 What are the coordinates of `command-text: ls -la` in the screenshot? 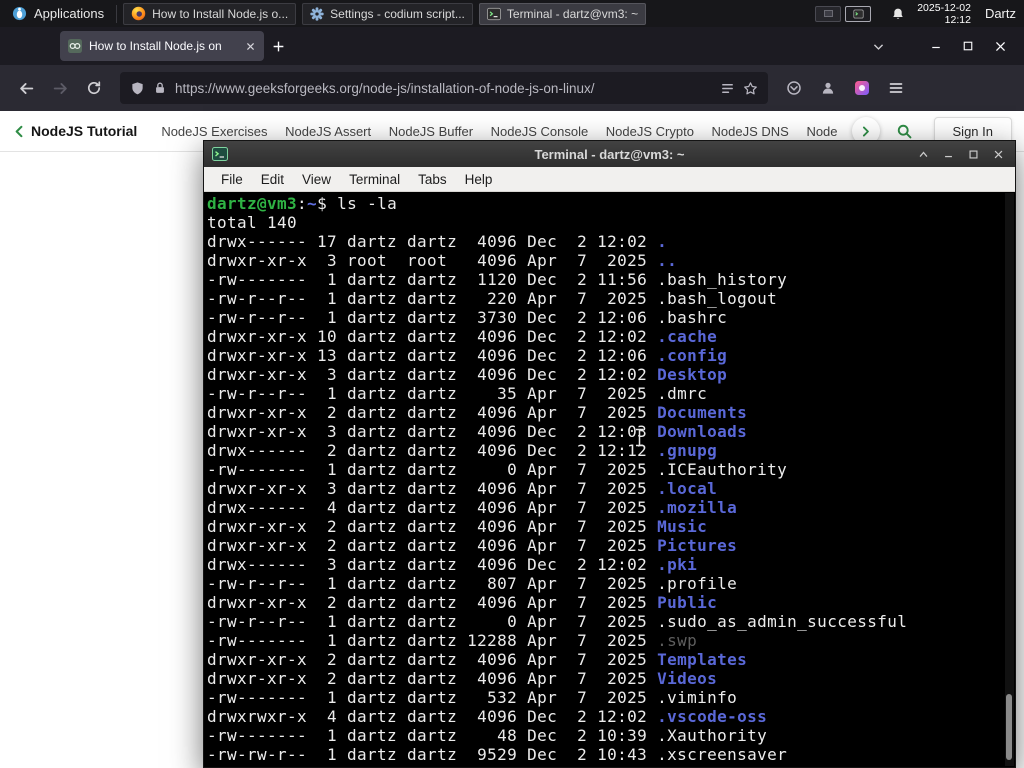 It's located at (367, 203).